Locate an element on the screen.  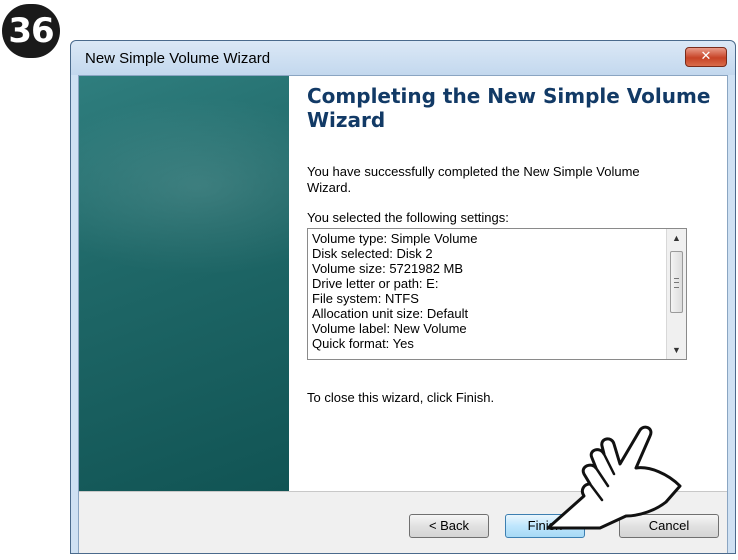
scroll-down-icon: ▼ is located at coordinates (676, 350).